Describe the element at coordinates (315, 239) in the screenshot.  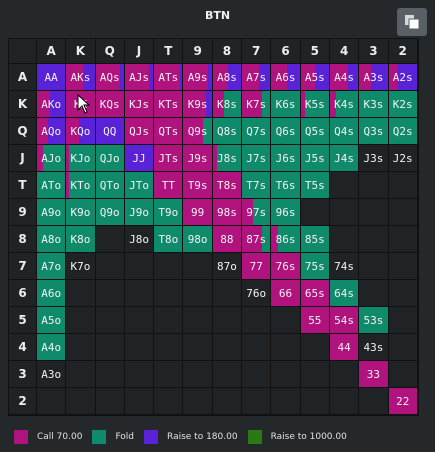
I see `hand-cell: 85s` at that location.